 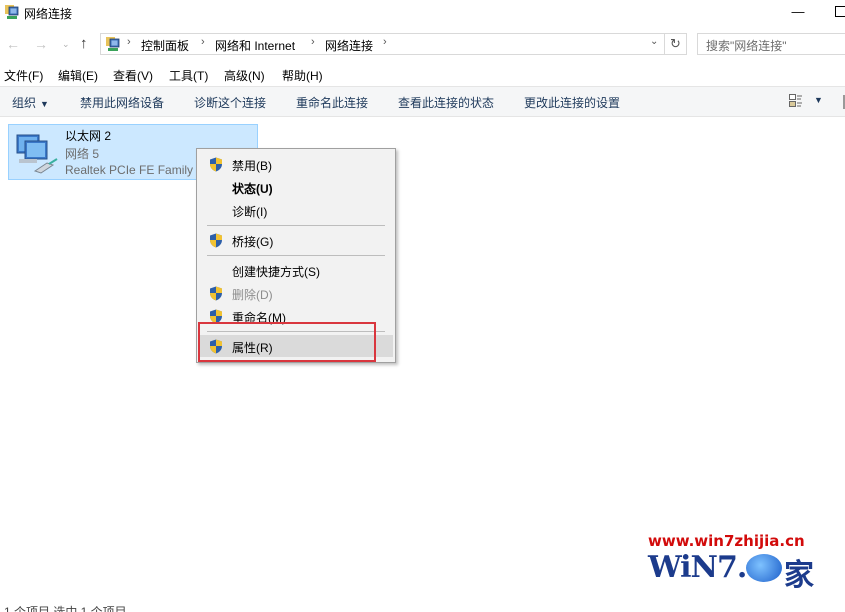 I want to click on change-view-icon, so click(x=796, y=101).